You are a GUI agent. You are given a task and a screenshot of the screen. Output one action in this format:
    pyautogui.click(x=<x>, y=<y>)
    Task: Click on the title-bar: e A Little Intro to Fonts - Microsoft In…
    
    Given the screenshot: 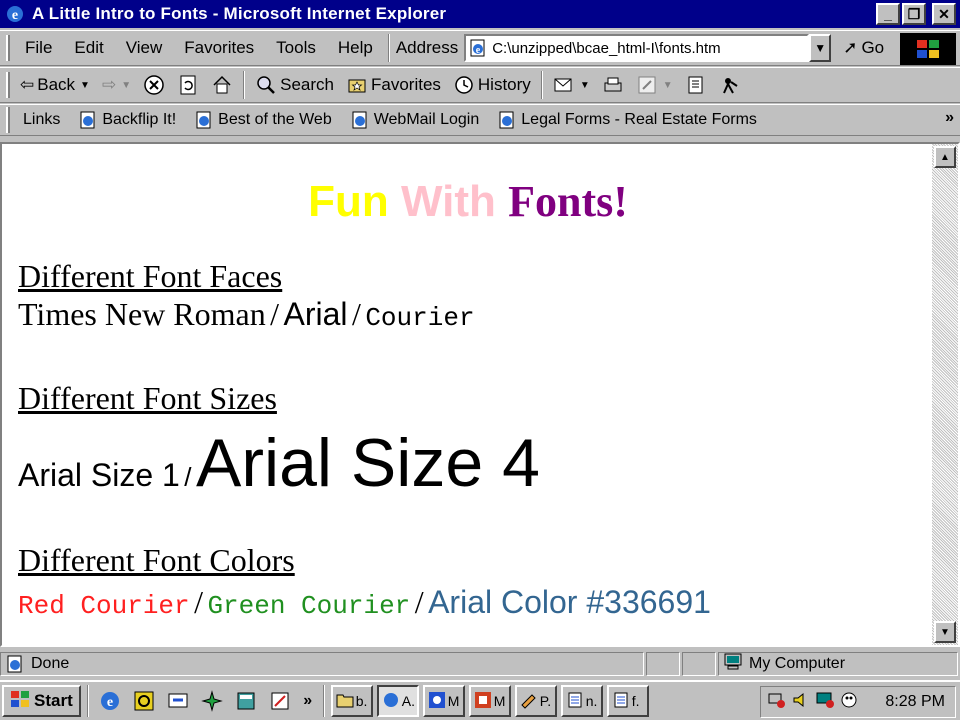 What is the action you would take?
    pyautogui.click(x=480, y=14)
    